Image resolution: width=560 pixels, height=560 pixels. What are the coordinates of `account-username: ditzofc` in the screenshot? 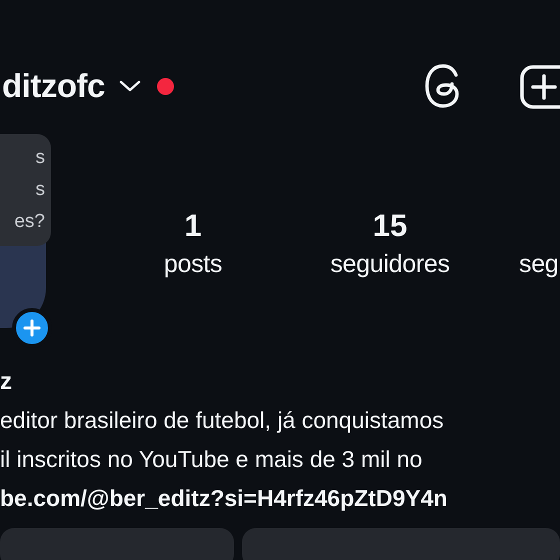 It's located at (53, 86).